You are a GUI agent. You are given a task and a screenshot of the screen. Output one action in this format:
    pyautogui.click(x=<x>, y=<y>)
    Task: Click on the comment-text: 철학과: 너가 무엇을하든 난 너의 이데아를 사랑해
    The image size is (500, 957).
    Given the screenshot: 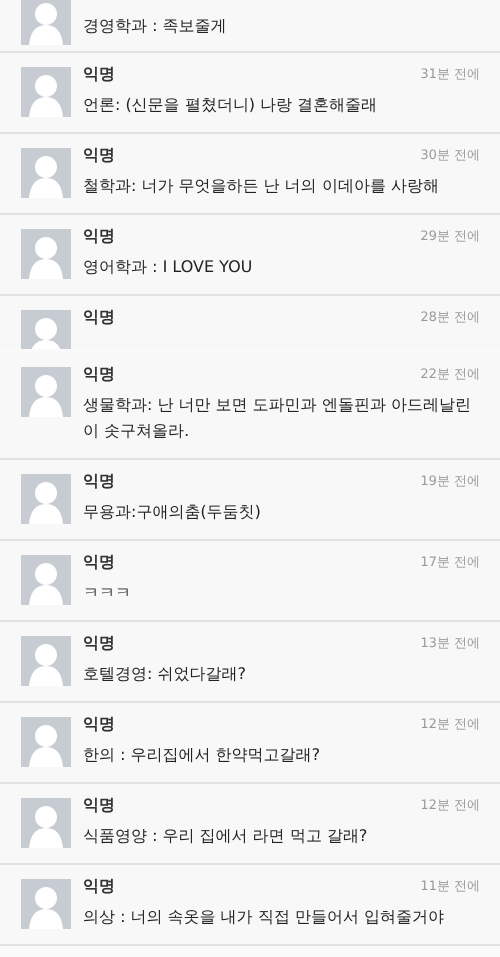 What is the action you would take?
    pyautogui.click(x=261, y=186)
    